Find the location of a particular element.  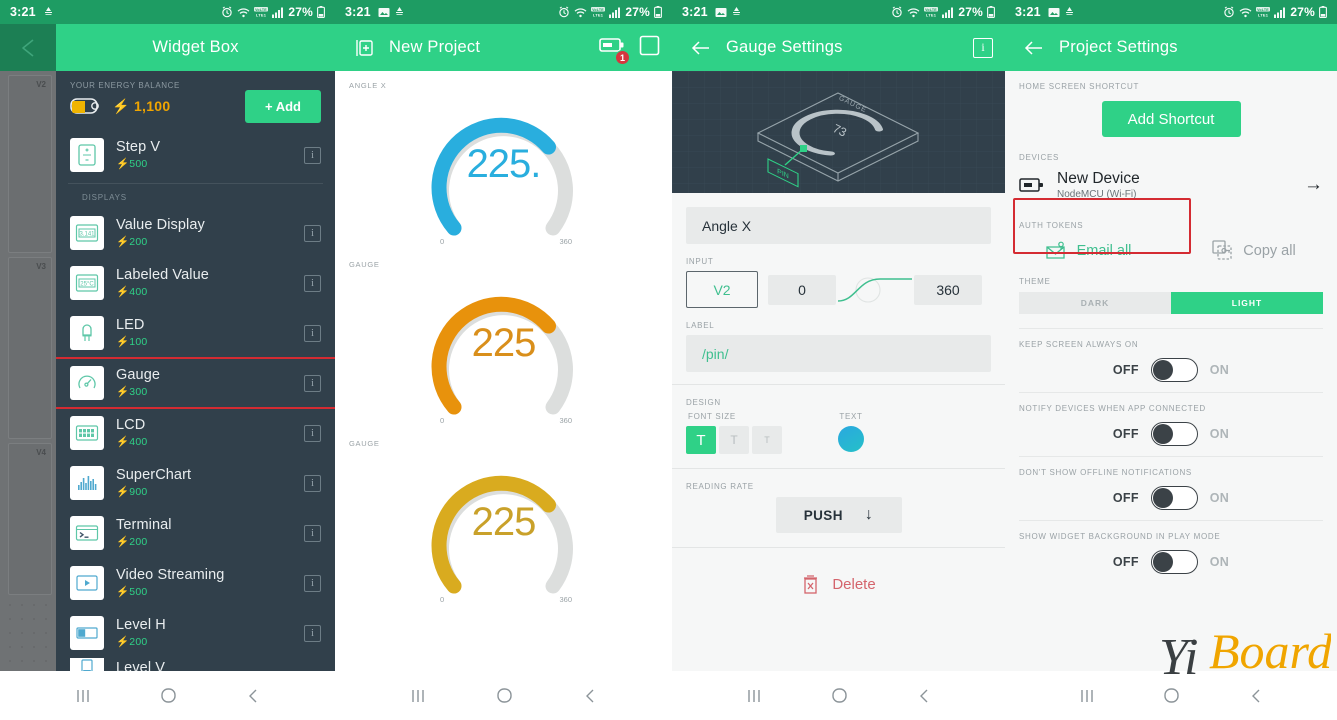

device-subtitle: NodeMCU (Wi-Fi) is located at coordinates (1097, 195).